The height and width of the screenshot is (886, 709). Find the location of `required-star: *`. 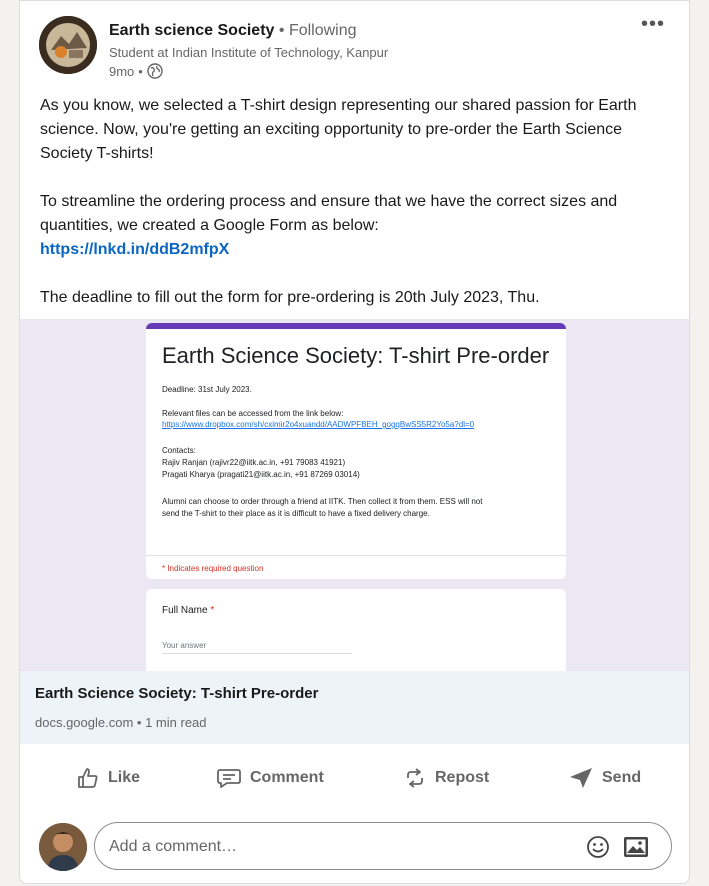

required-star: * is located at coordinates (212, 610).